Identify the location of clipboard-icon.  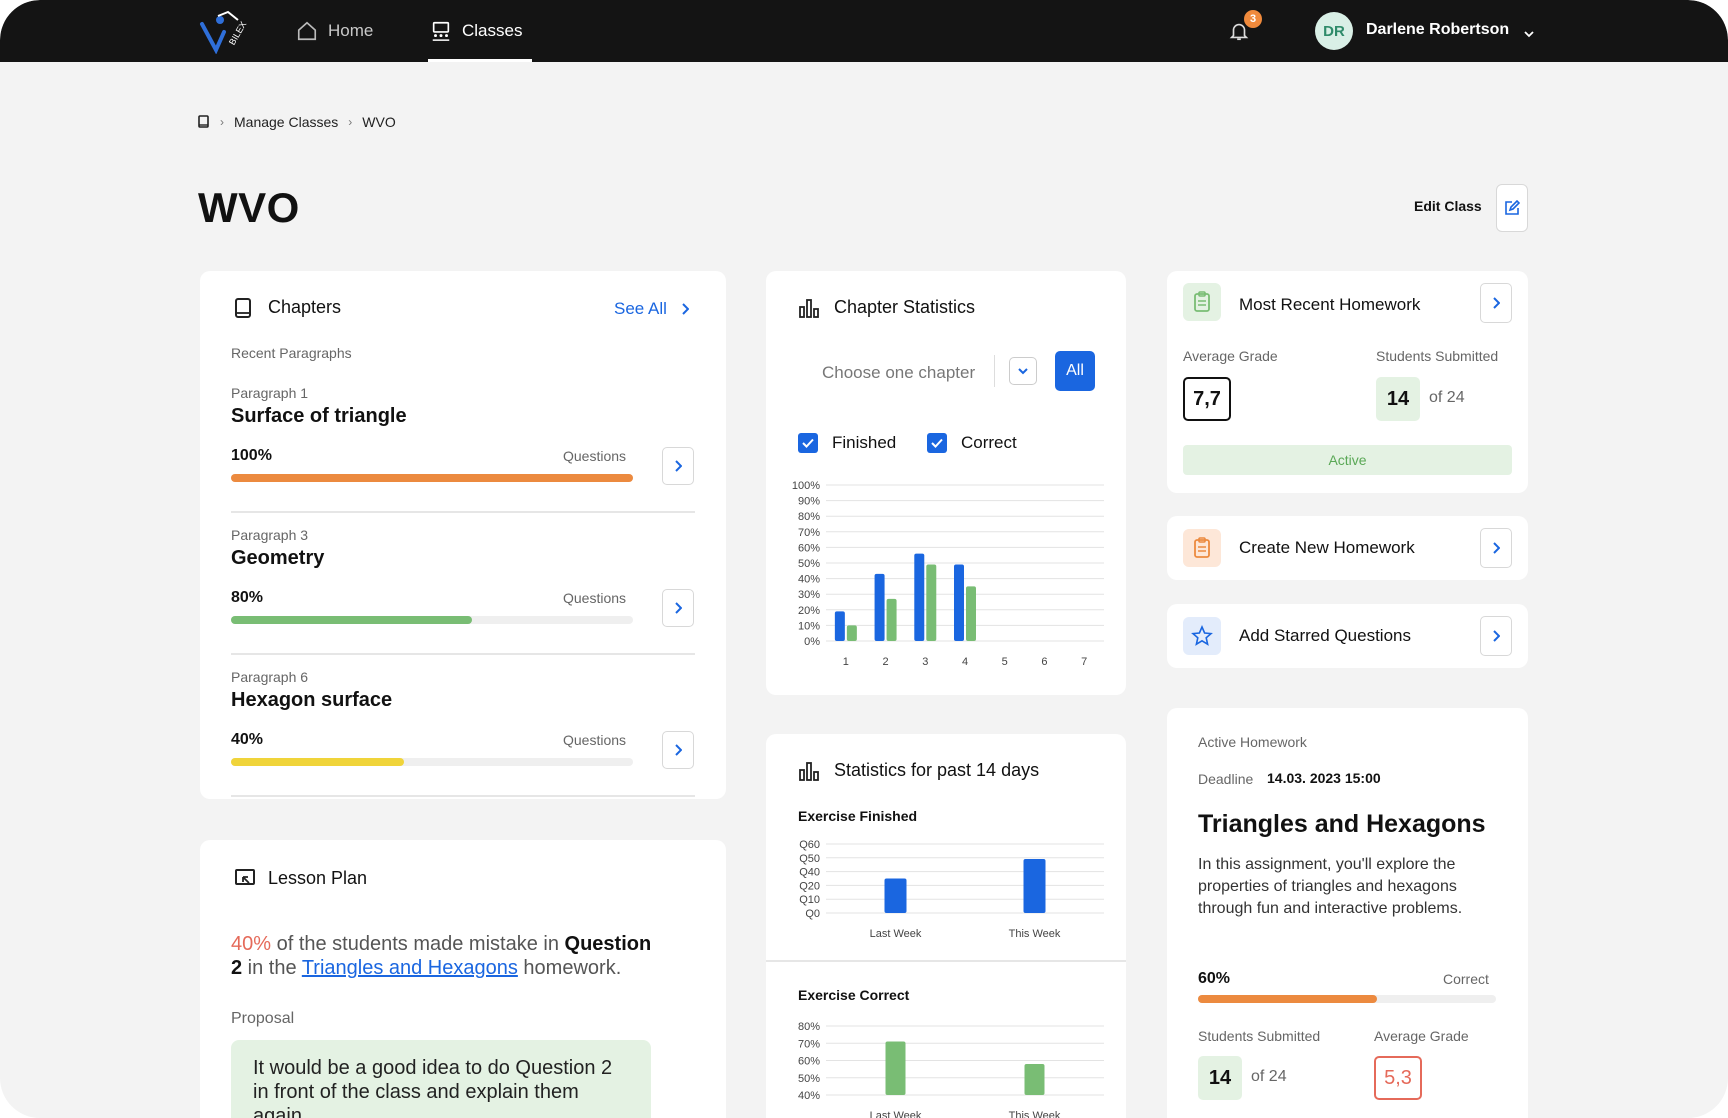
(1202, 302).